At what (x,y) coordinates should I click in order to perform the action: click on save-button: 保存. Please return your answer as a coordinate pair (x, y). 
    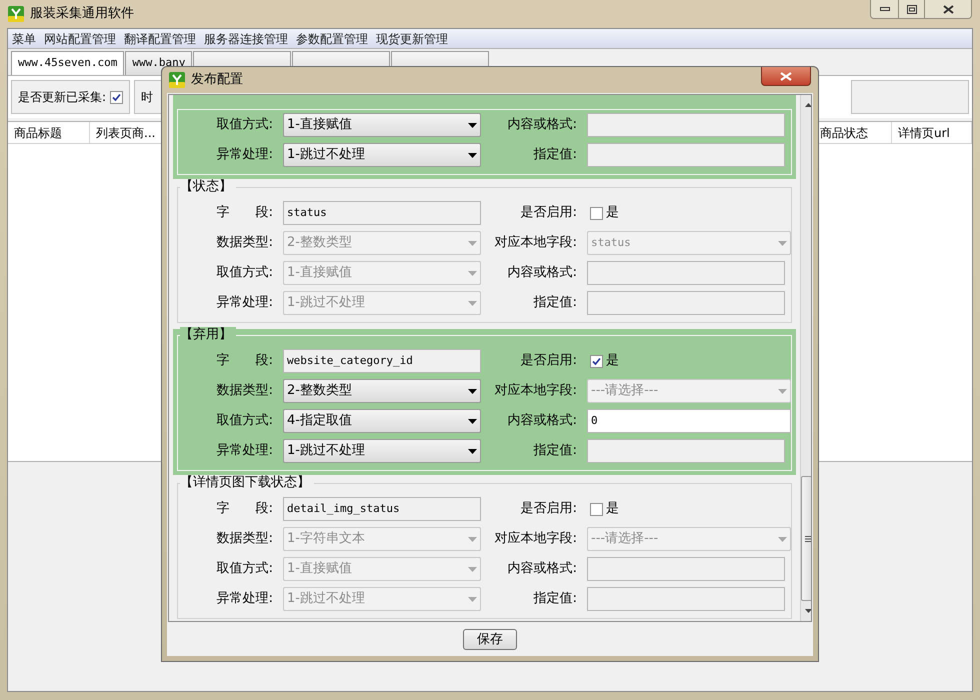
    Looking at the image, I should click on (490, 639).